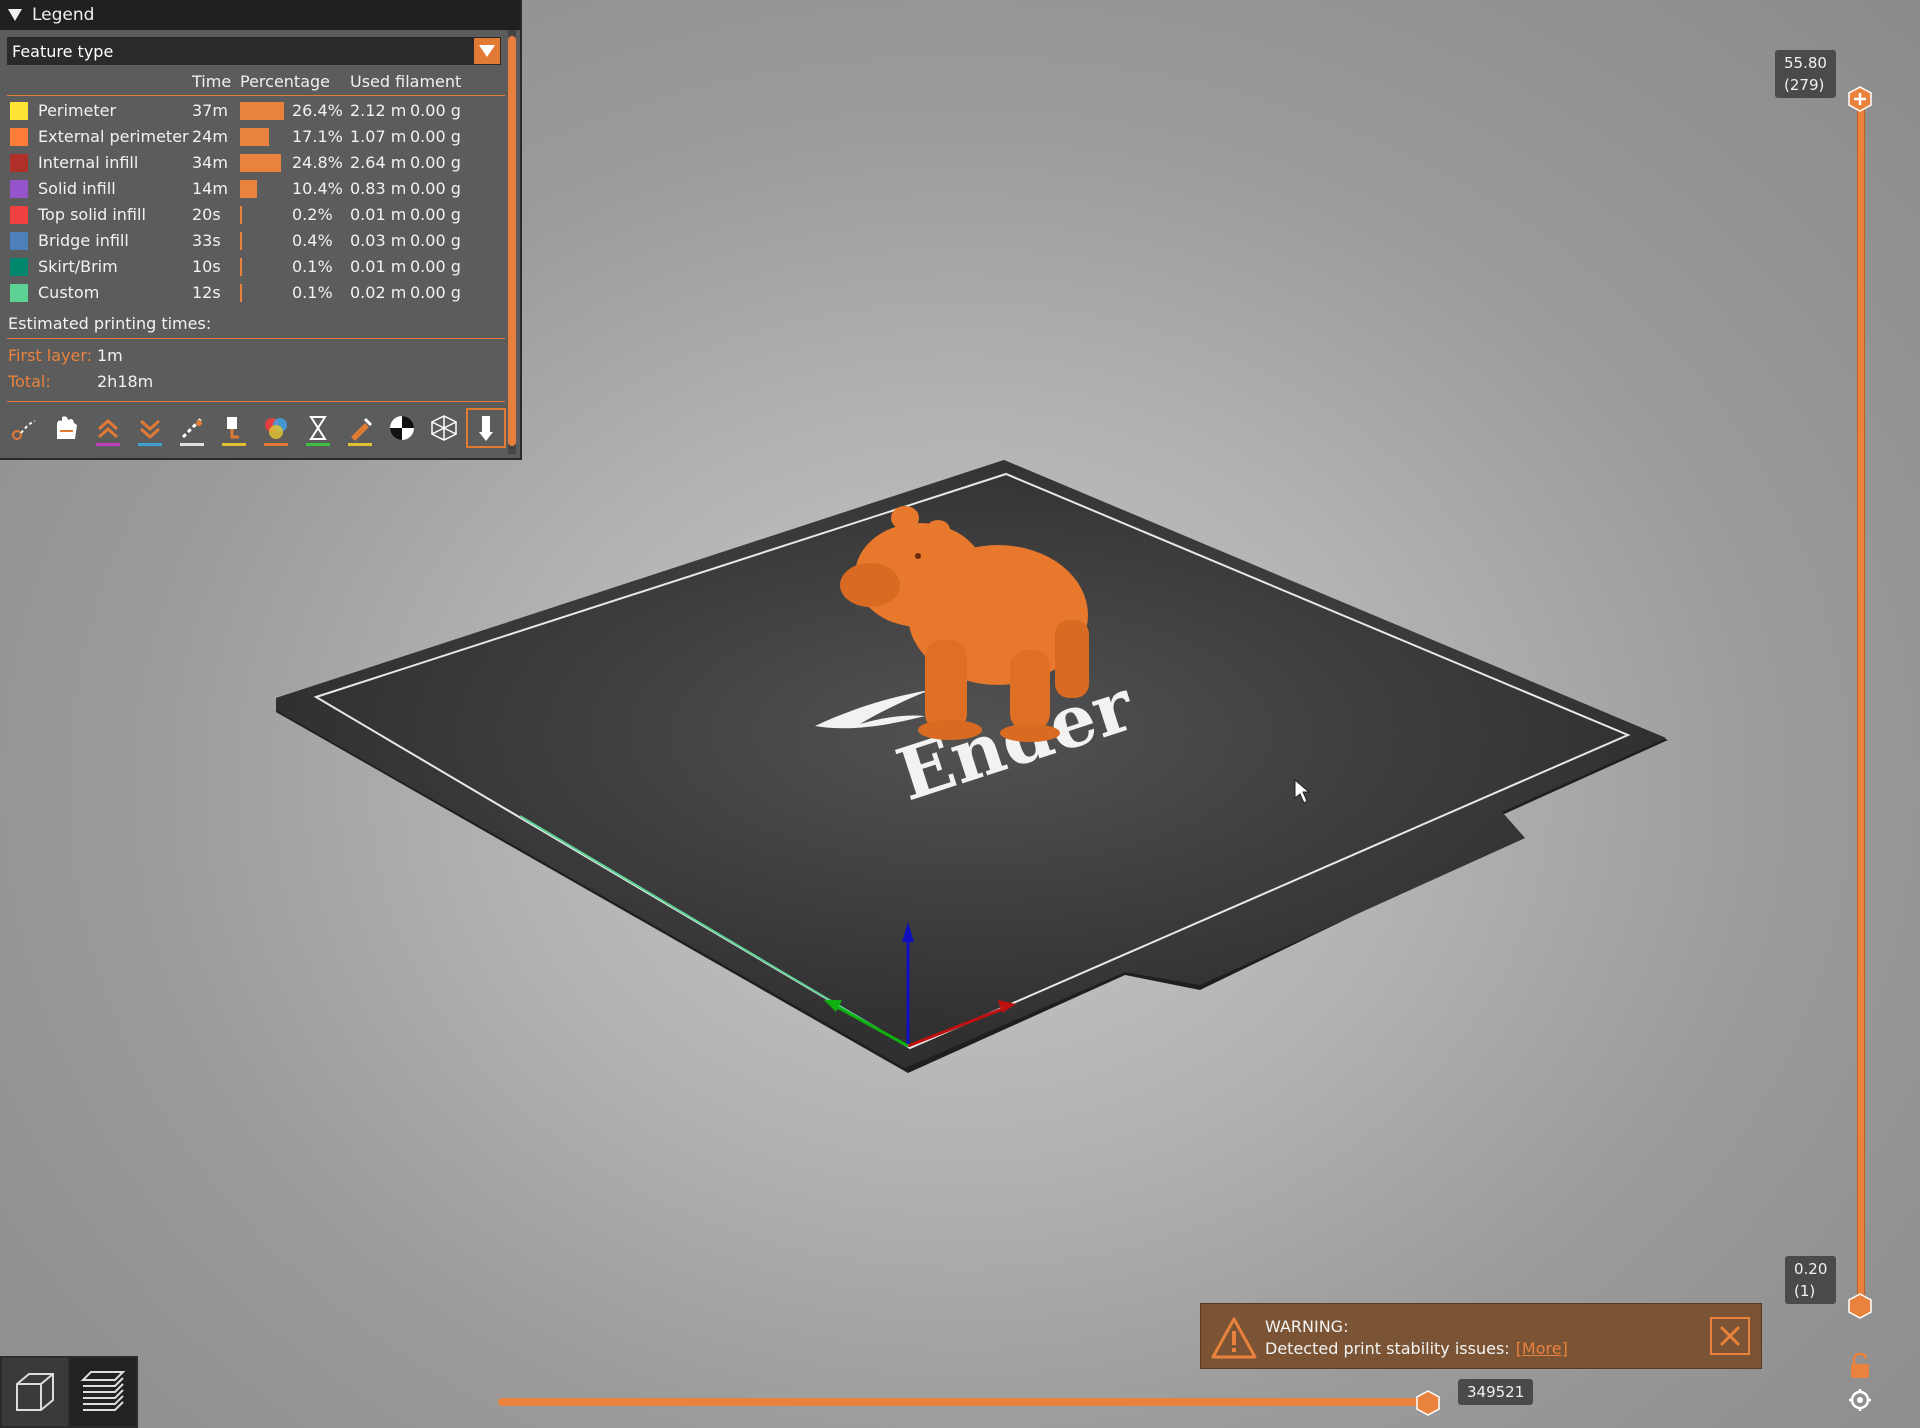 The height and width of the screenshot is (1428, 1920). I want to click on feature-length: 0.03 m, so click(378, 240).